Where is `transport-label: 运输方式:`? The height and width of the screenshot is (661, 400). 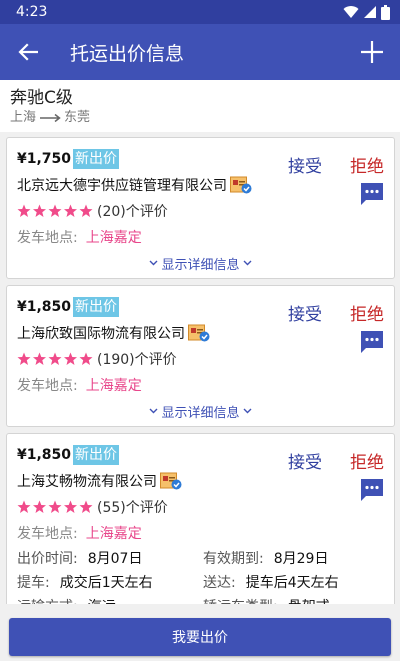
transport-label: 运输方式: is located at coordinates (47, 600).